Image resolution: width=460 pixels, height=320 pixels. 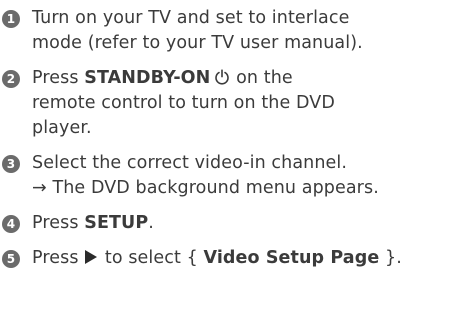 I want to click on step-number-badge: 4, so click(x=11, y=224).